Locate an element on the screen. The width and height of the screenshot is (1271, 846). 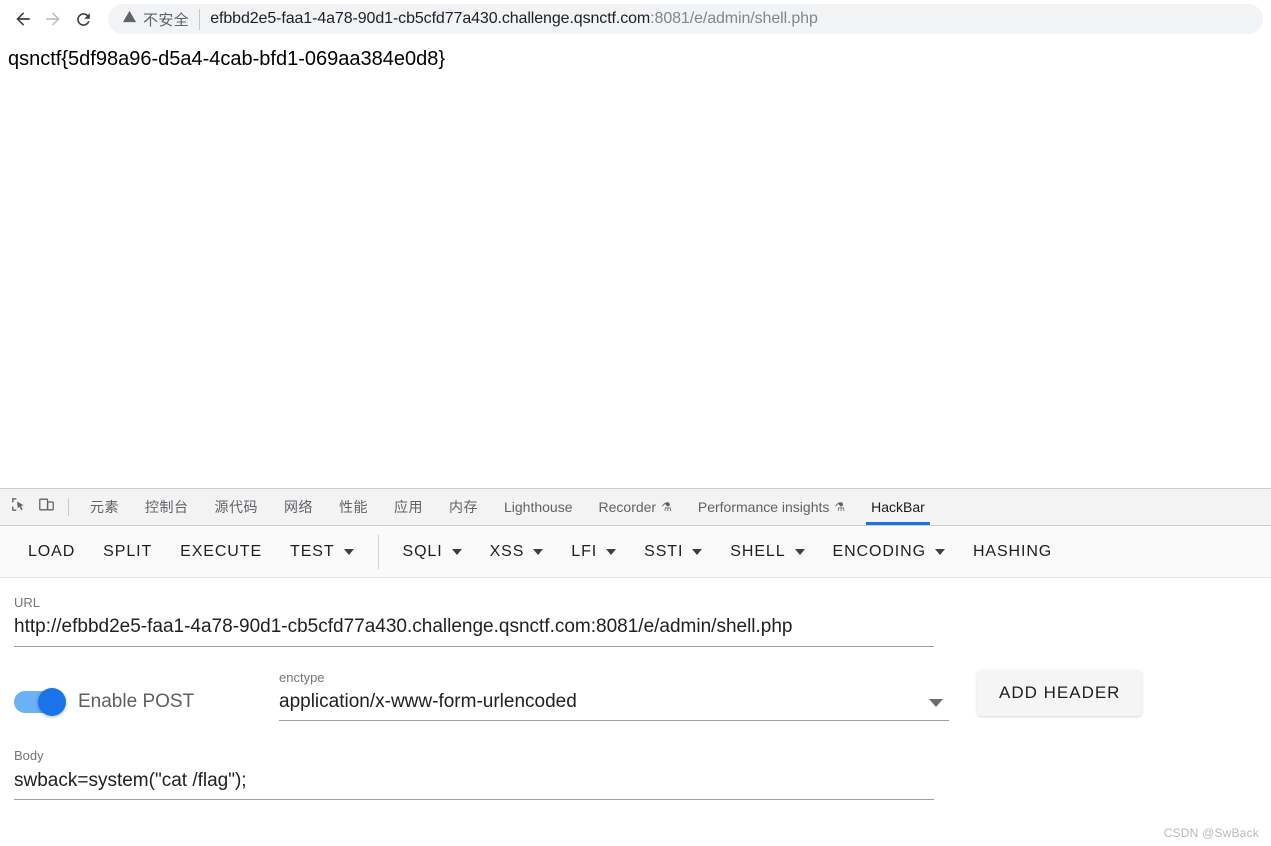
hackbar-encoding-button: ENCODING is located at coordinates (889, 552).